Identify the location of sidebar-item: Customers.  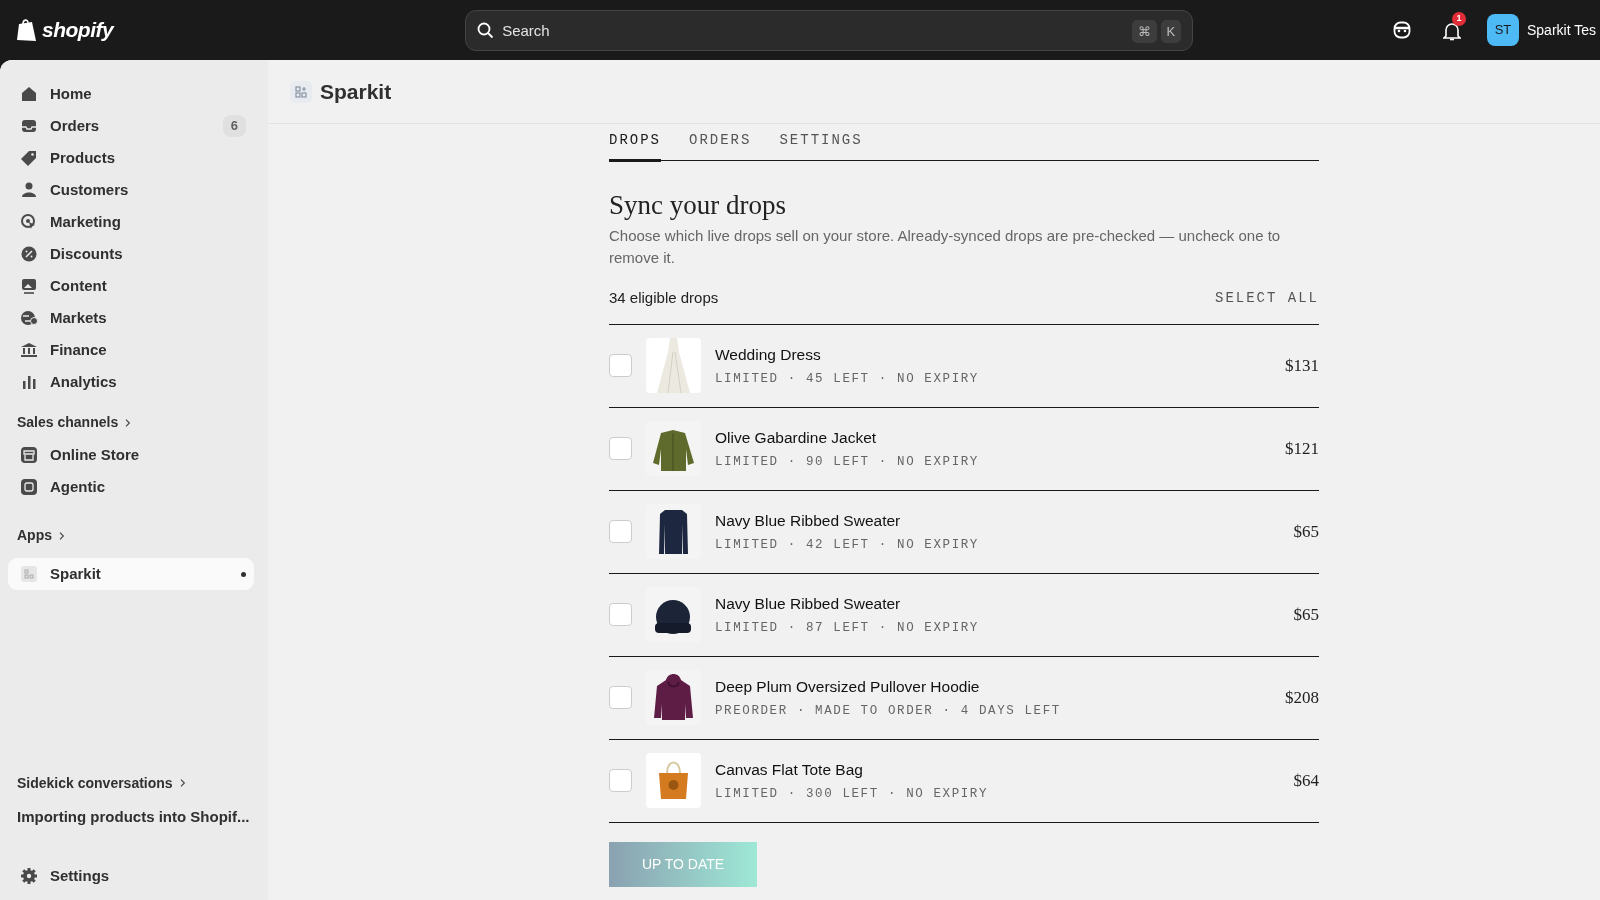
(131, 190).